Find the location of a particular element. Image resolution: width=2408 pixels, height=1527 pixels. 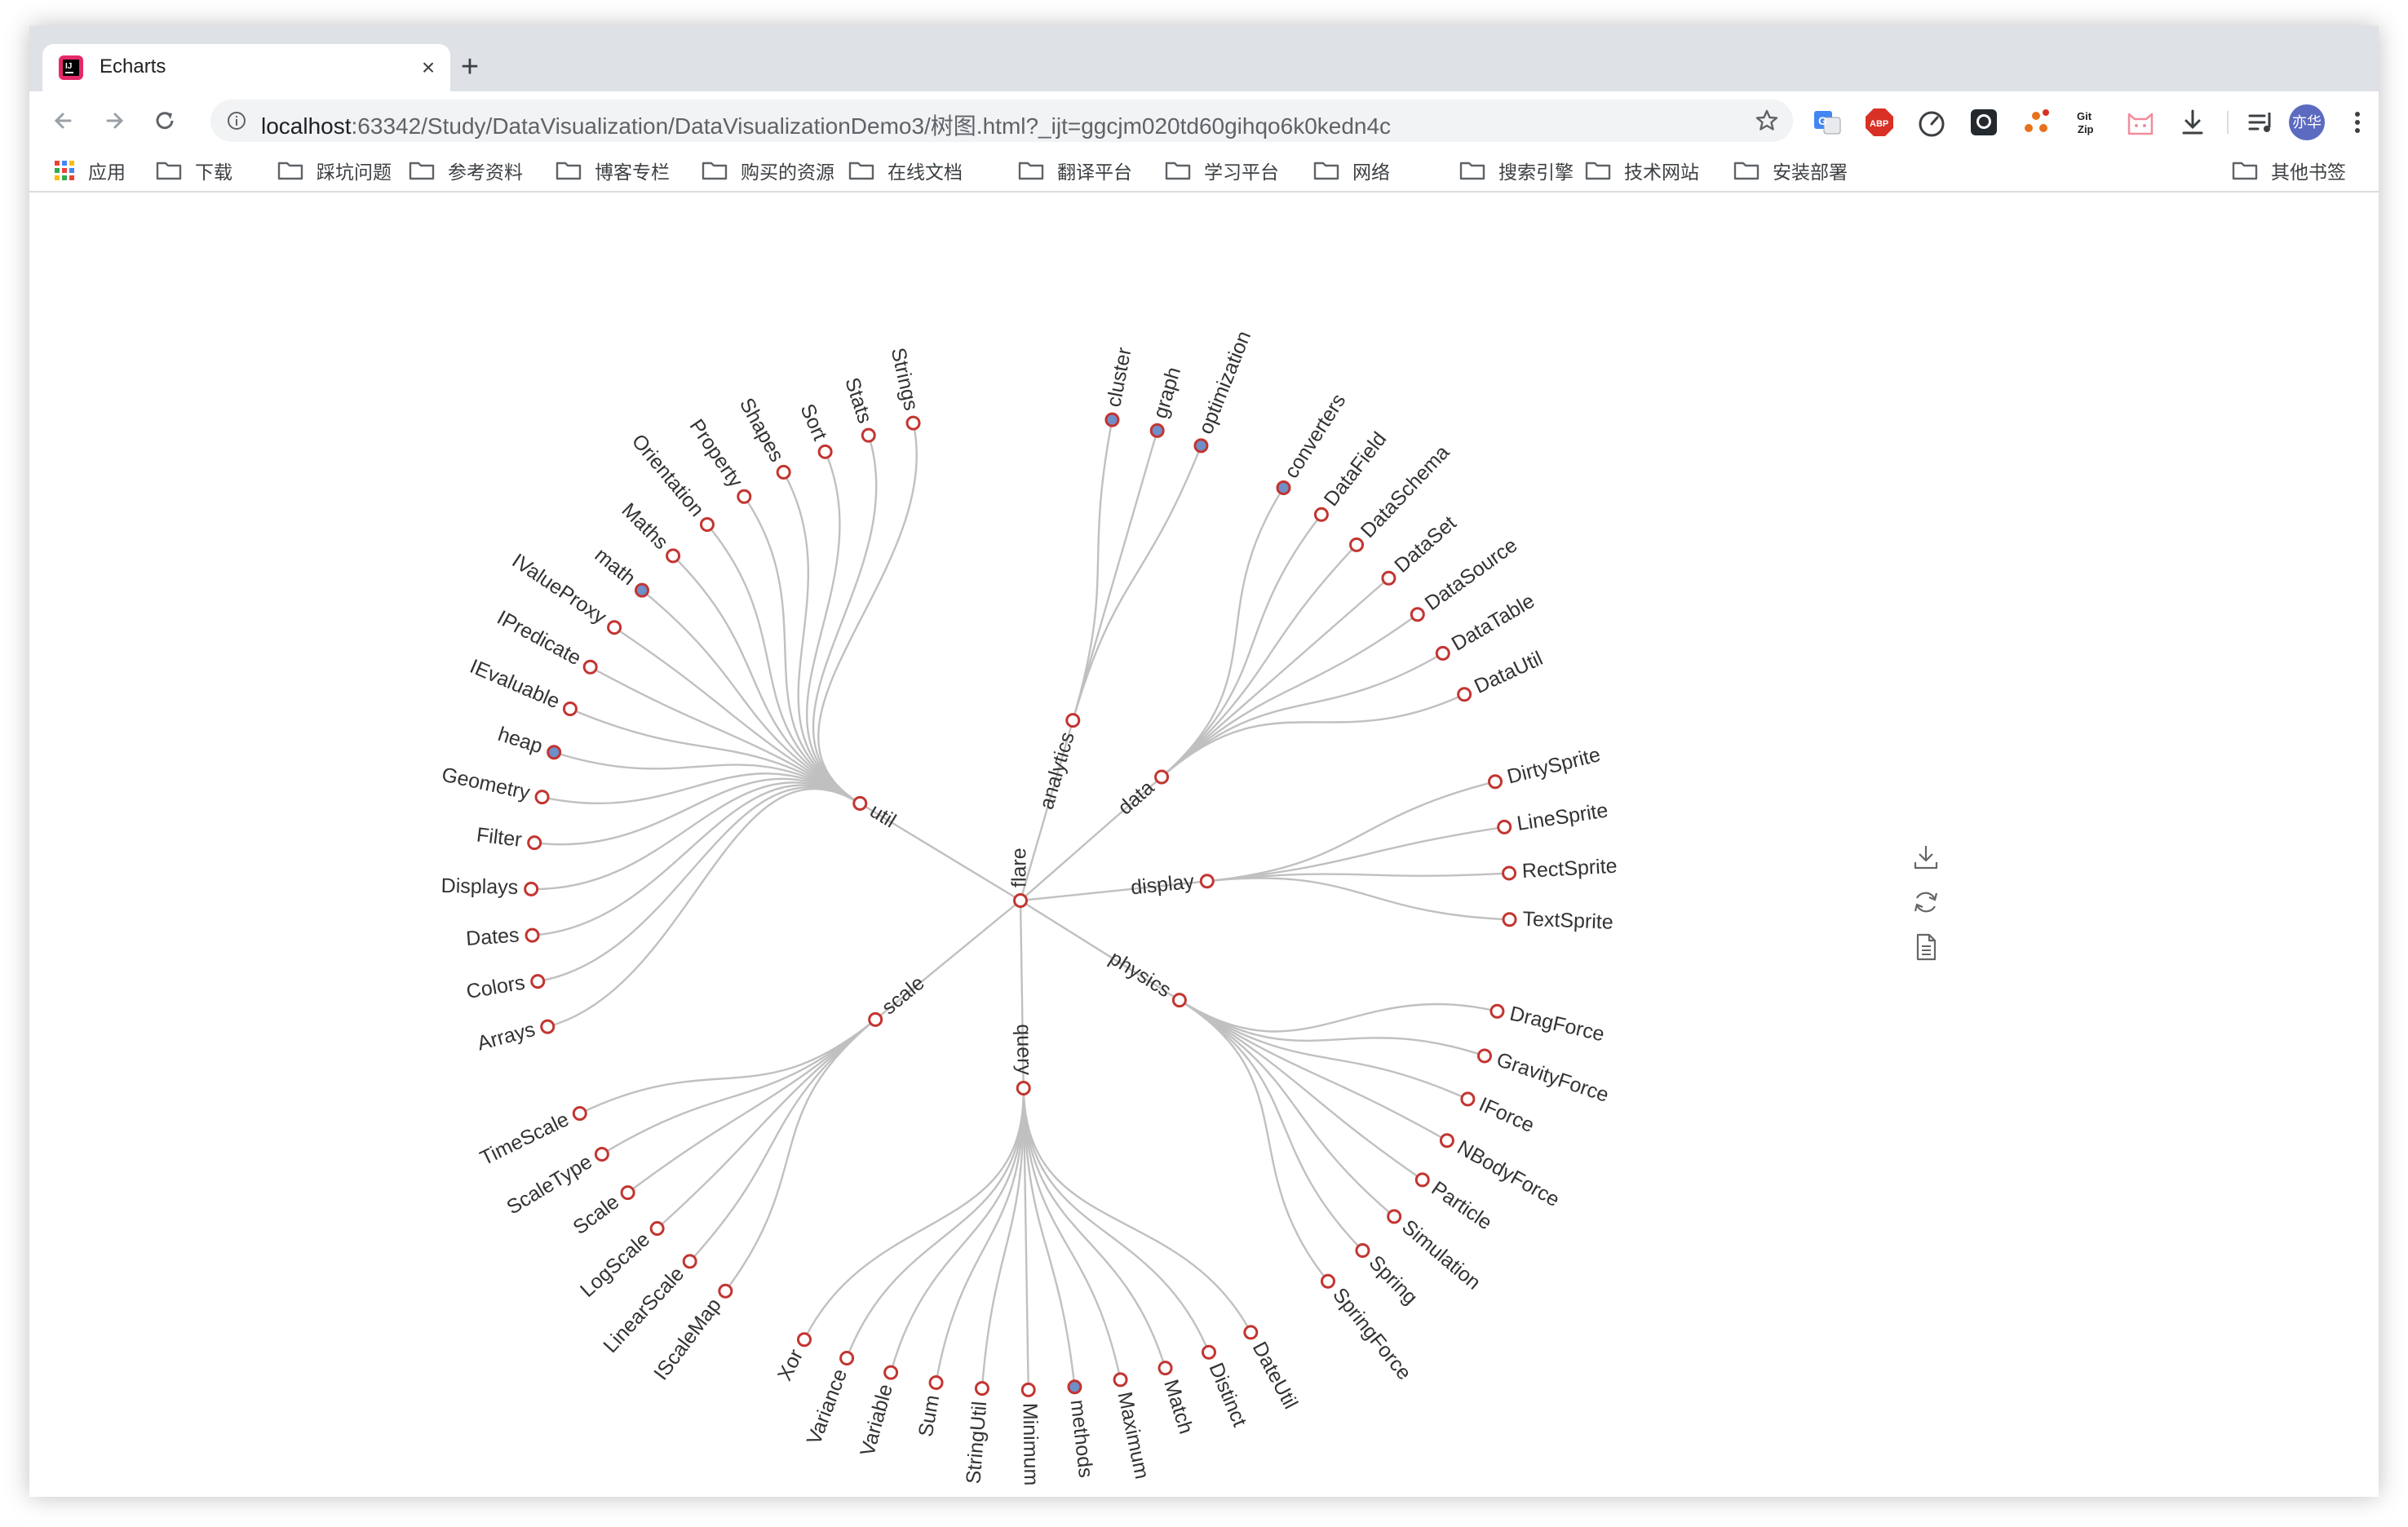

bookmark-folder: 翻译平台 is located at coordinates (1075, 170).